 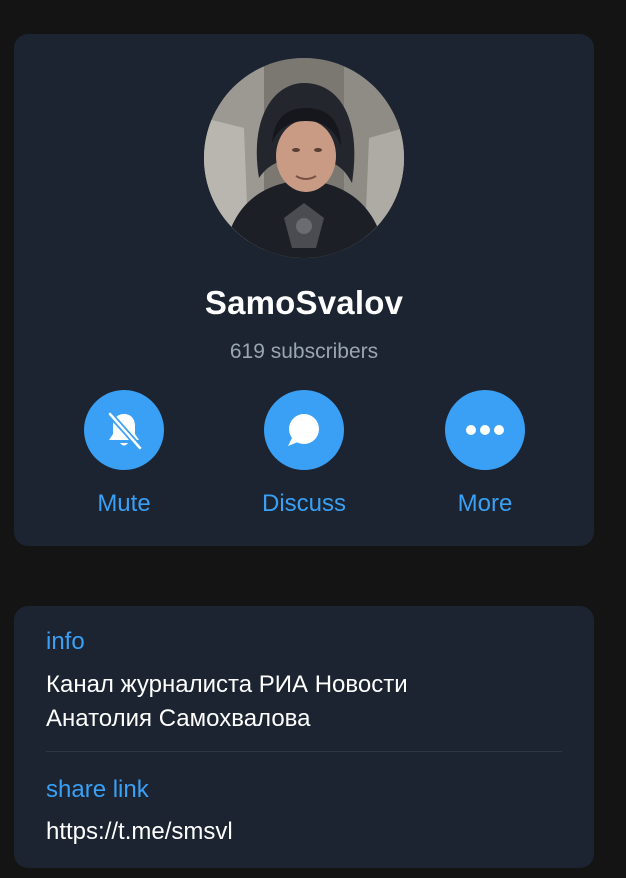 What do you see at coordinates (304, 751) in the screenshot?
I see `divider` at bounding box center [304, 751].